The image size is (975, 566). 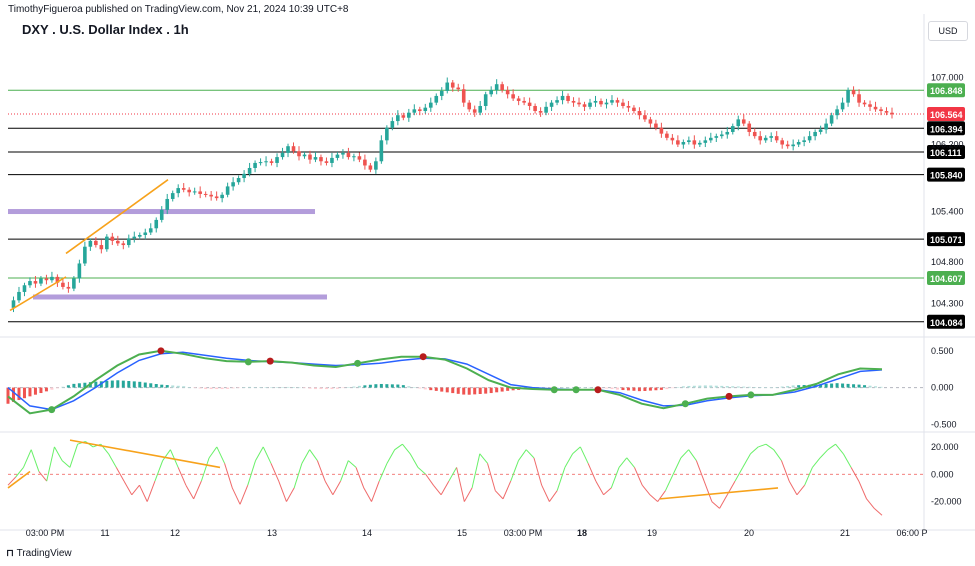 I want to click on momentum-tick-label: 20.000, so click(x=945, y=447).